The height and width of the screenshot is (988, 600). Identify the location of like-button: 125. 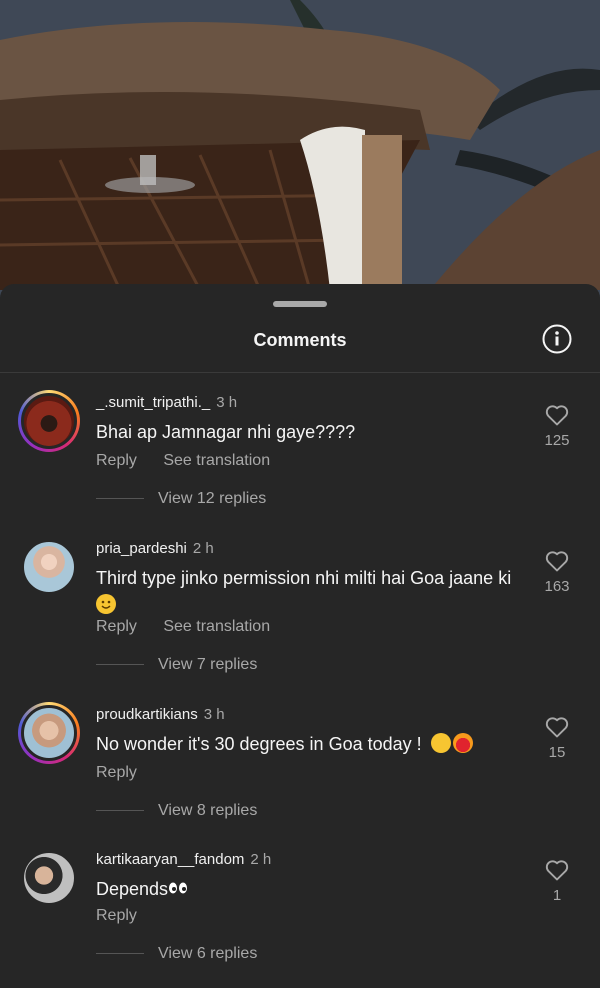
(557, 426).